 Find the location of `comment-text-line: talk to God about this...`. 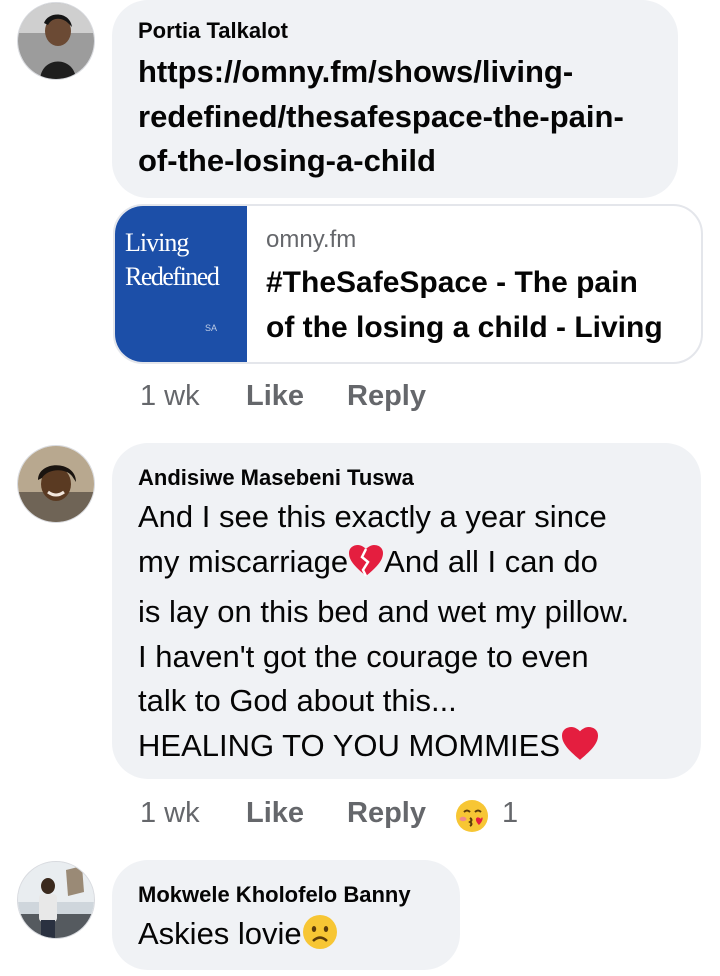

comment-text-line: talk to God about this... is located at coordinates (297, 700).